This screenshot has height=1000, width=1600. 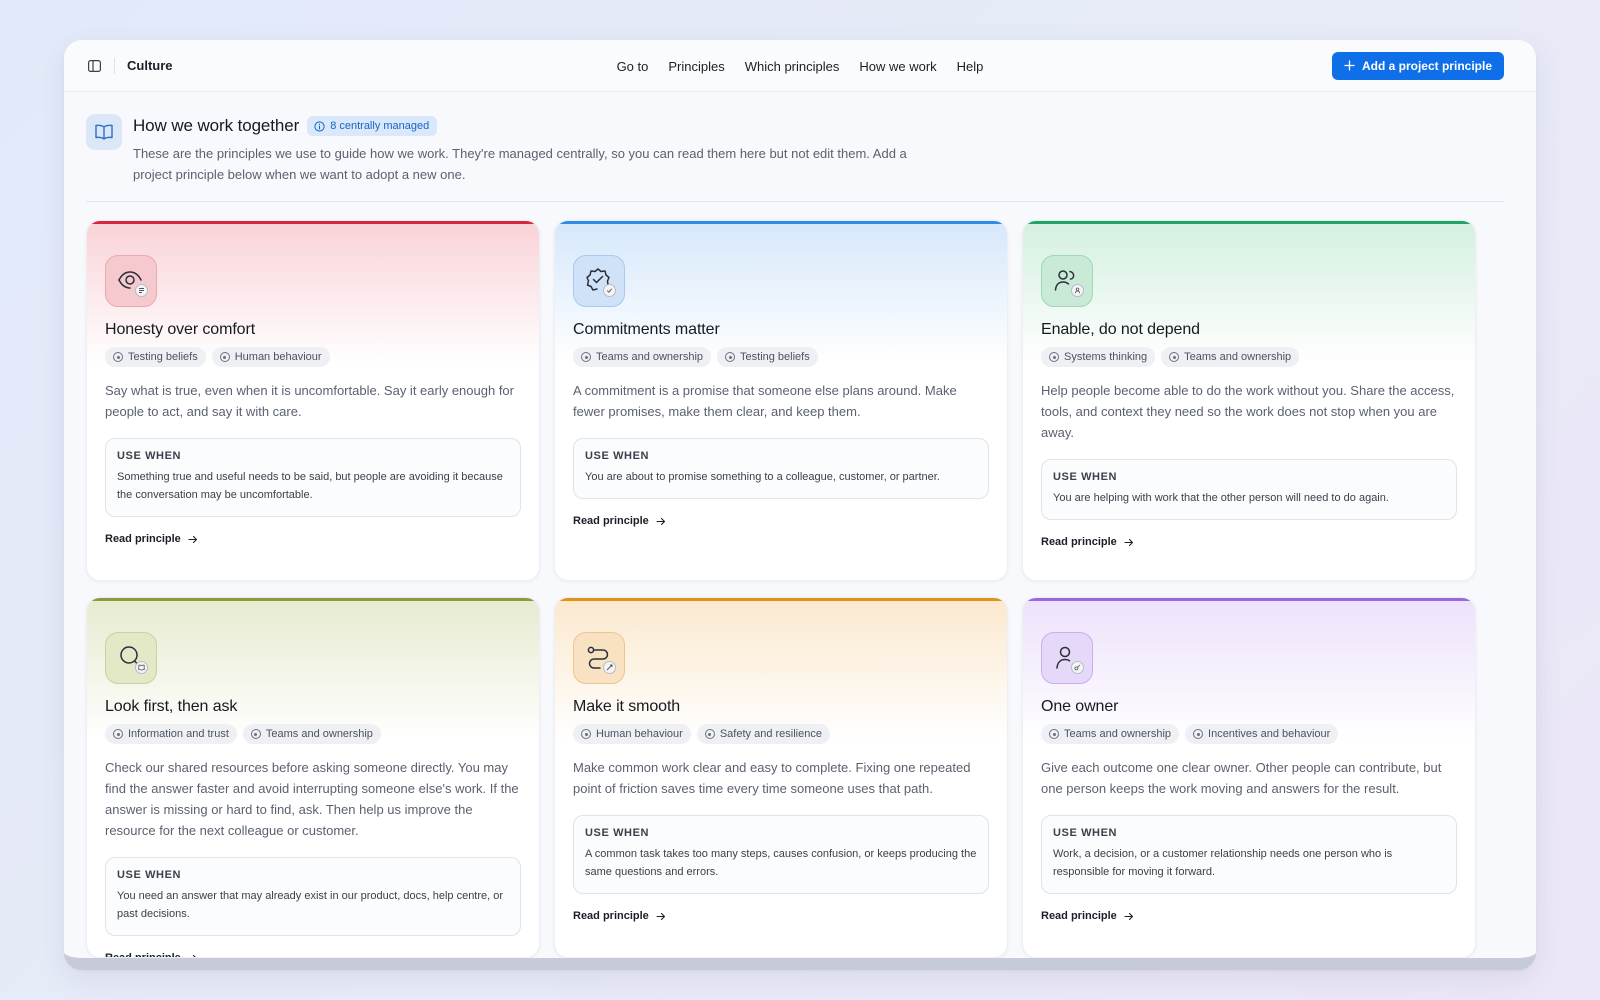 What do you see at coordinates (380, 126) in the screenshot?
I see `managed-badge-label: 8 centrally managed` at bounding box center [380, 126].